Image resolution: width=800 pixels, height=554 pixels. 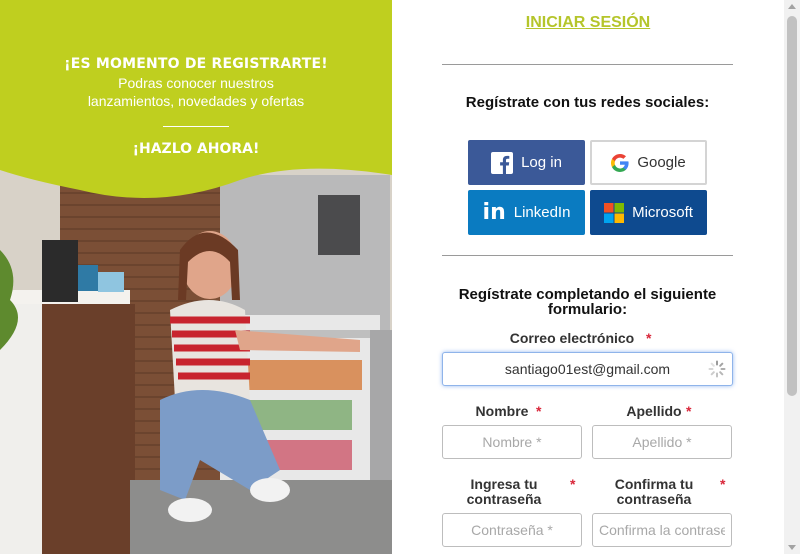 I want to click on linkedin-login-button: in LinkedIn, so click(x=526, y=212).